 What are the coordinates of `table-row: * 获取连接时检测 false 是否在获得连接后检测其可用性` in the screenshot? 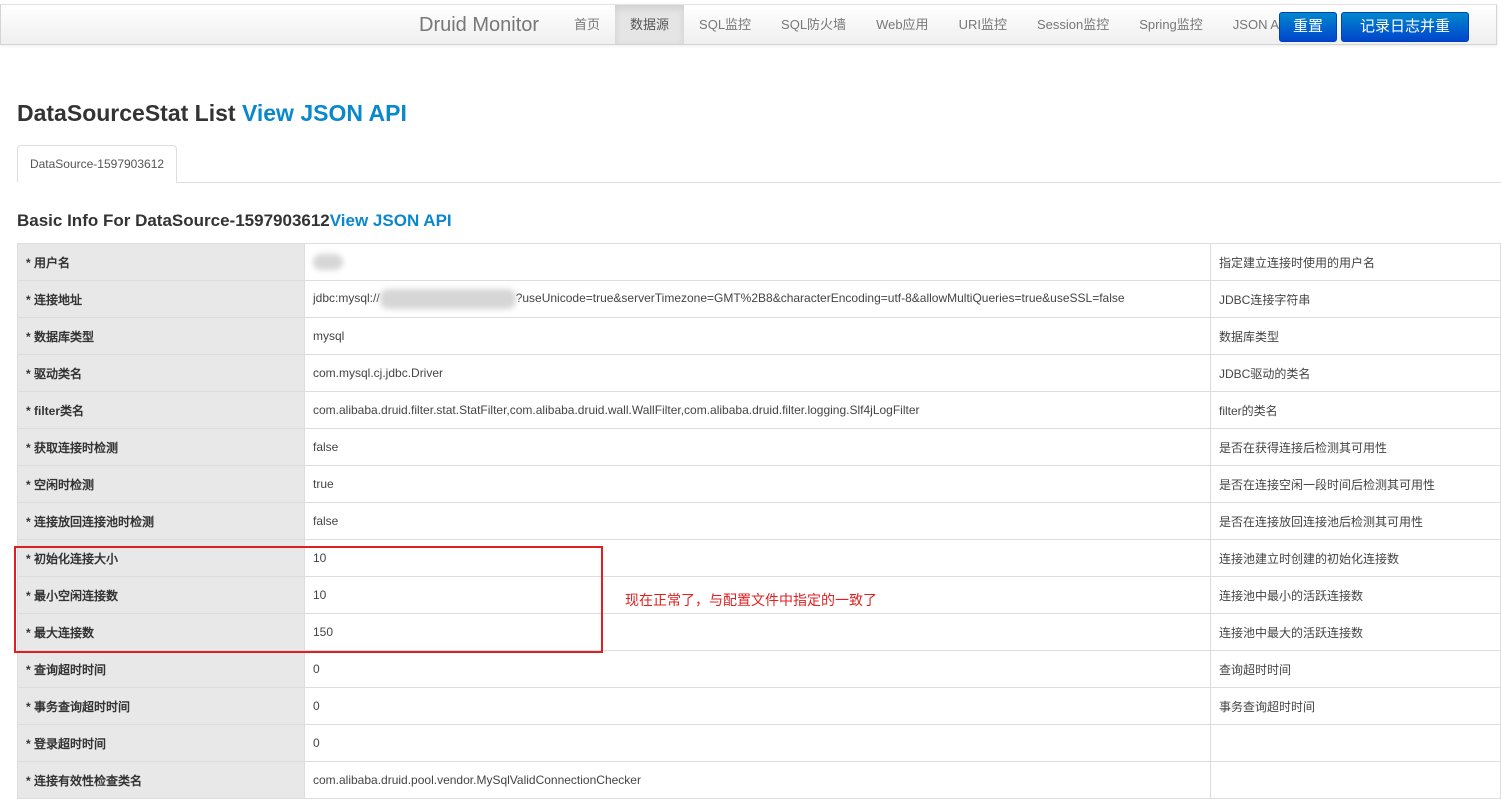 It's located at (759, 447).